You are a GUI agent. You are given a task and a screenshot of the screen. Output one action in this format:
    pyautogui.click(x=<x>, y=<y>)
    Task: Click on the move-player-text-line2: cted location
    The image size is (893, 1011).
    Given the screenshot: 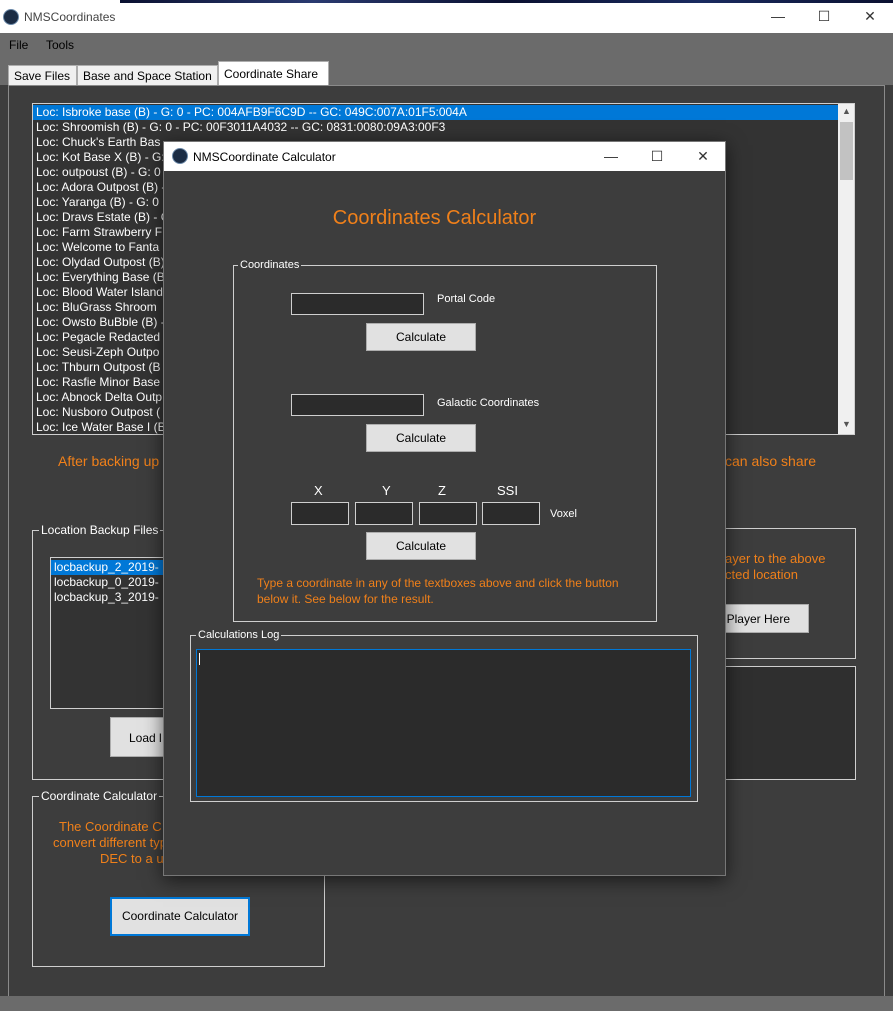 What is the action you would take?
    pyautogui.click(x=761, y=574)
    